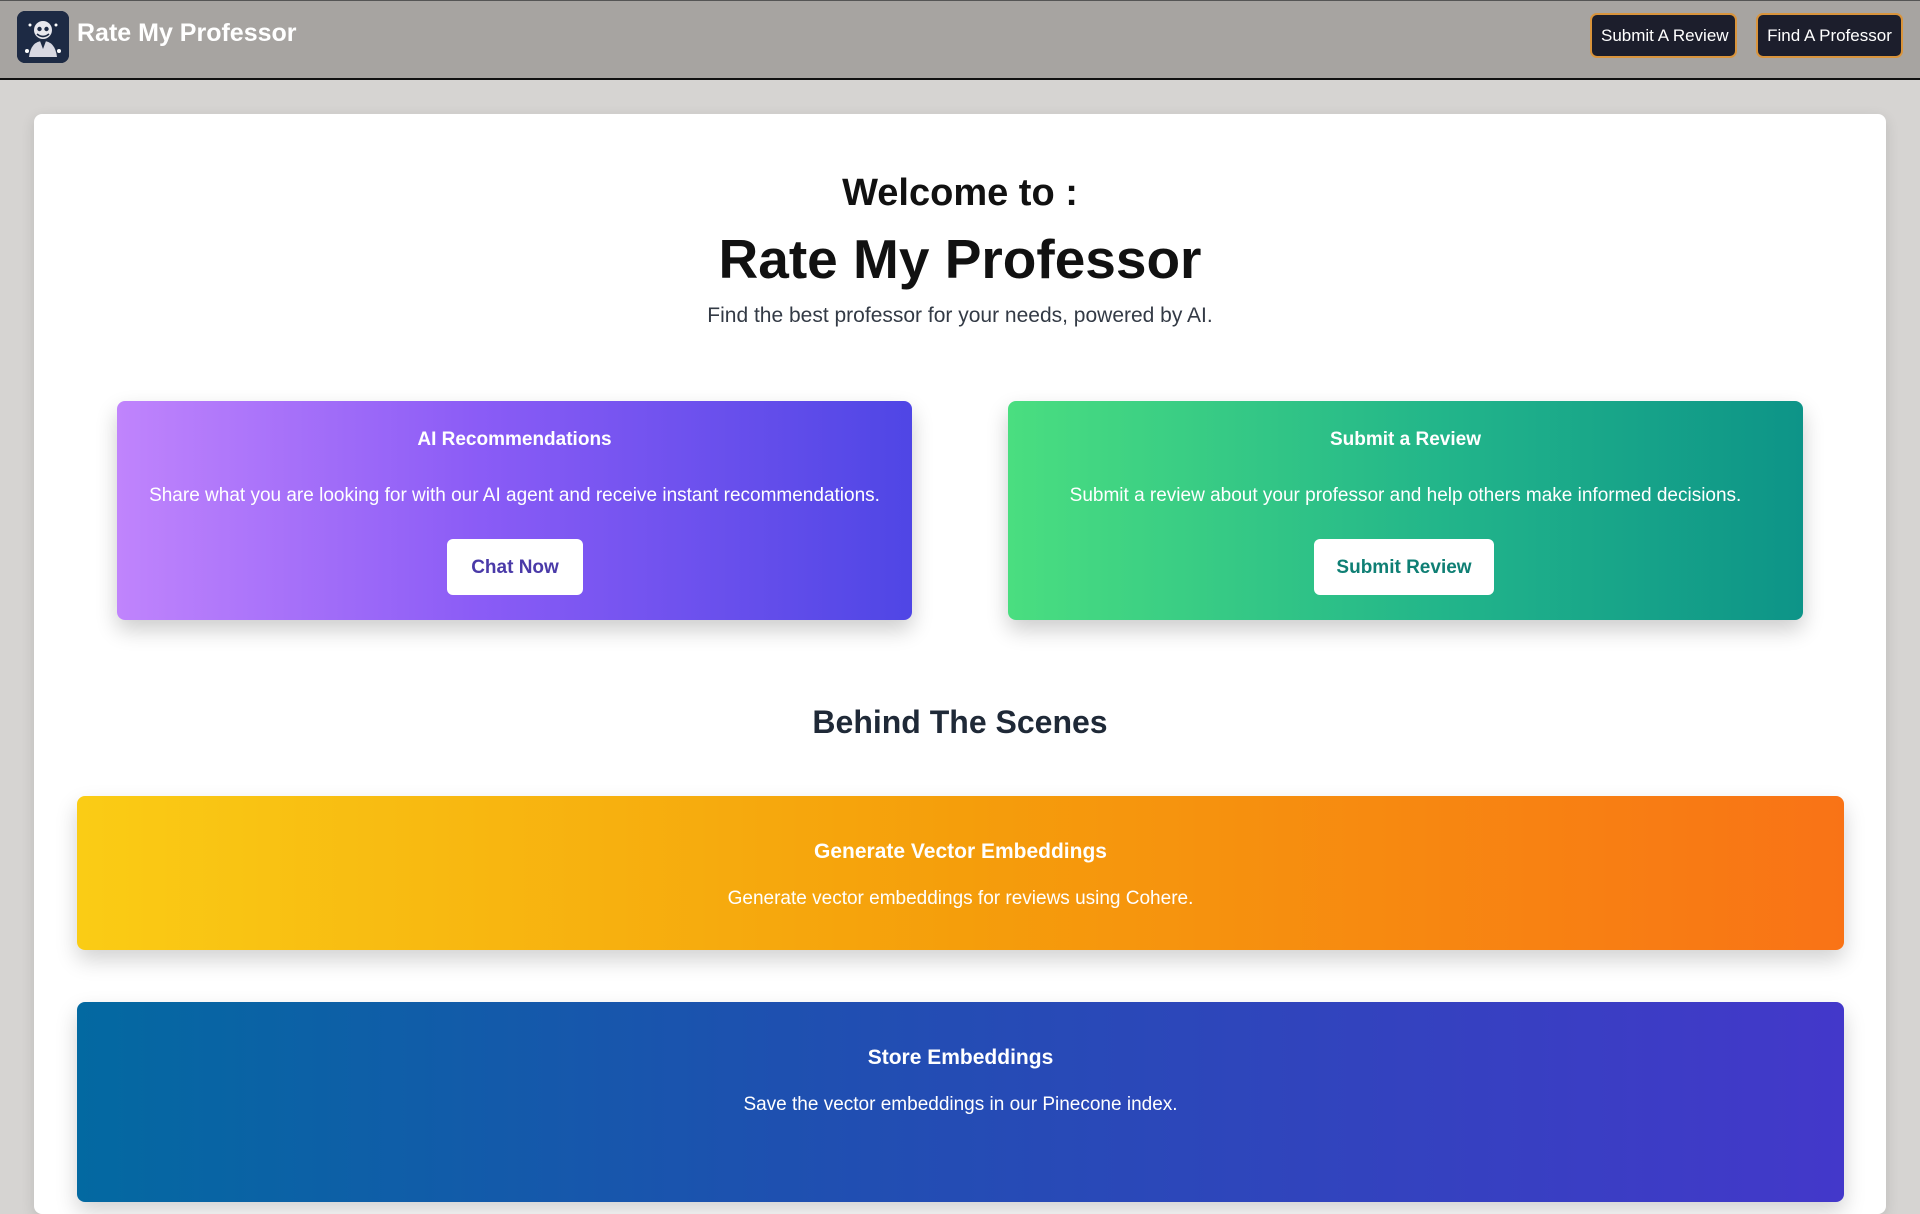 The width and height of the screenshot is (1920, 1214). What do you see at coordinates (960, 1057) in the screenshot?
I see `store-embeddings-title: Store Embeddings` at bounding box center [960, 1057].